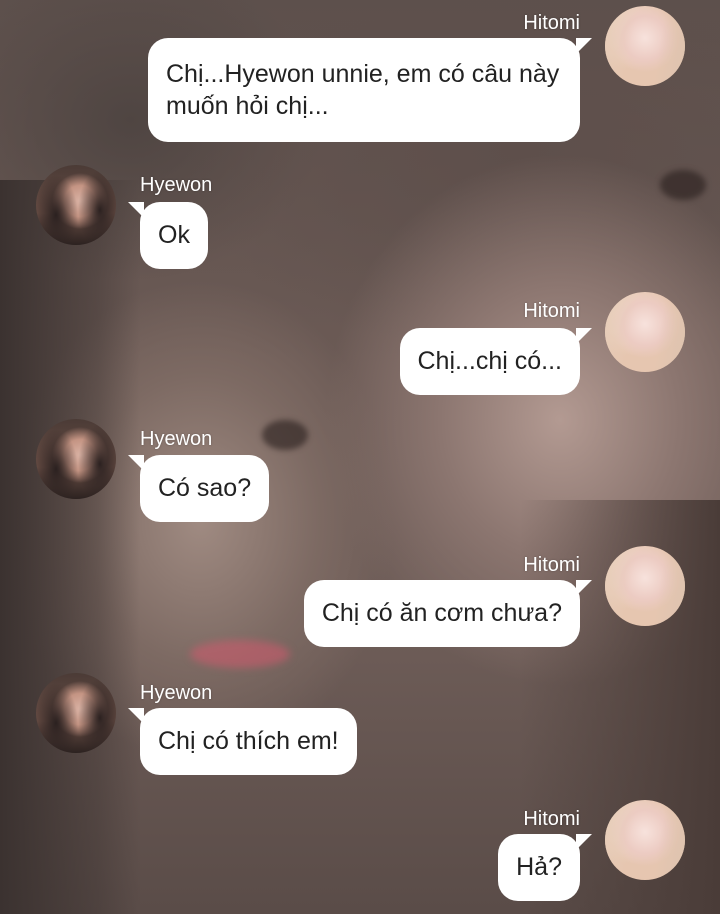  I want to click on message-bubble-outgoing: Chị có ăn cơm chưa?, so click(448, 613).